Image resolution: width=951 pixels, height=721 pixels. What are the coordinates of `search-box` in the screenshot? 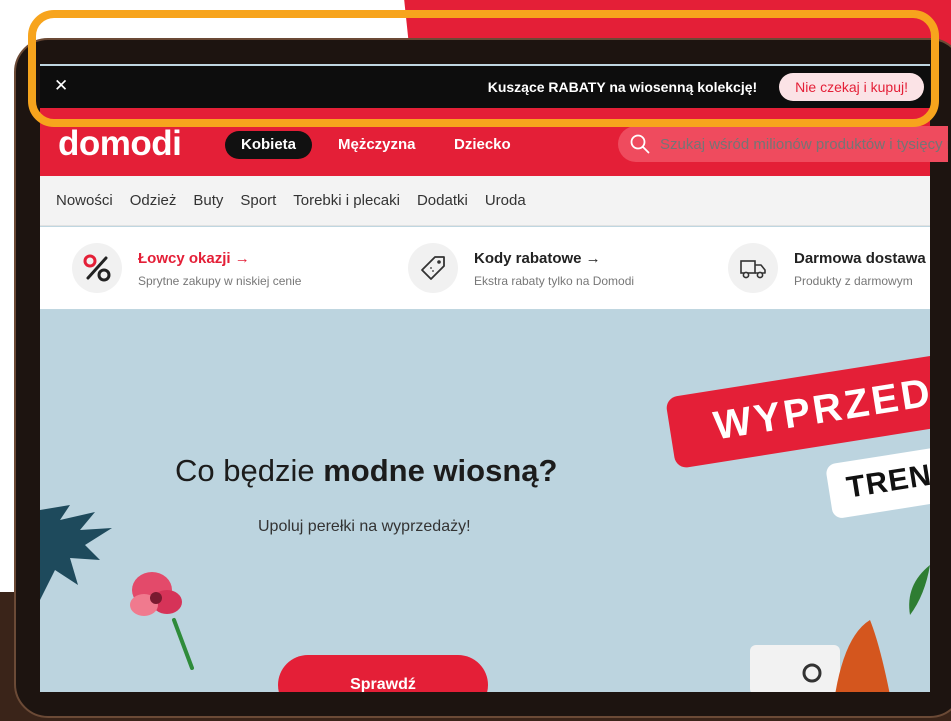 It's located at (783, 144).